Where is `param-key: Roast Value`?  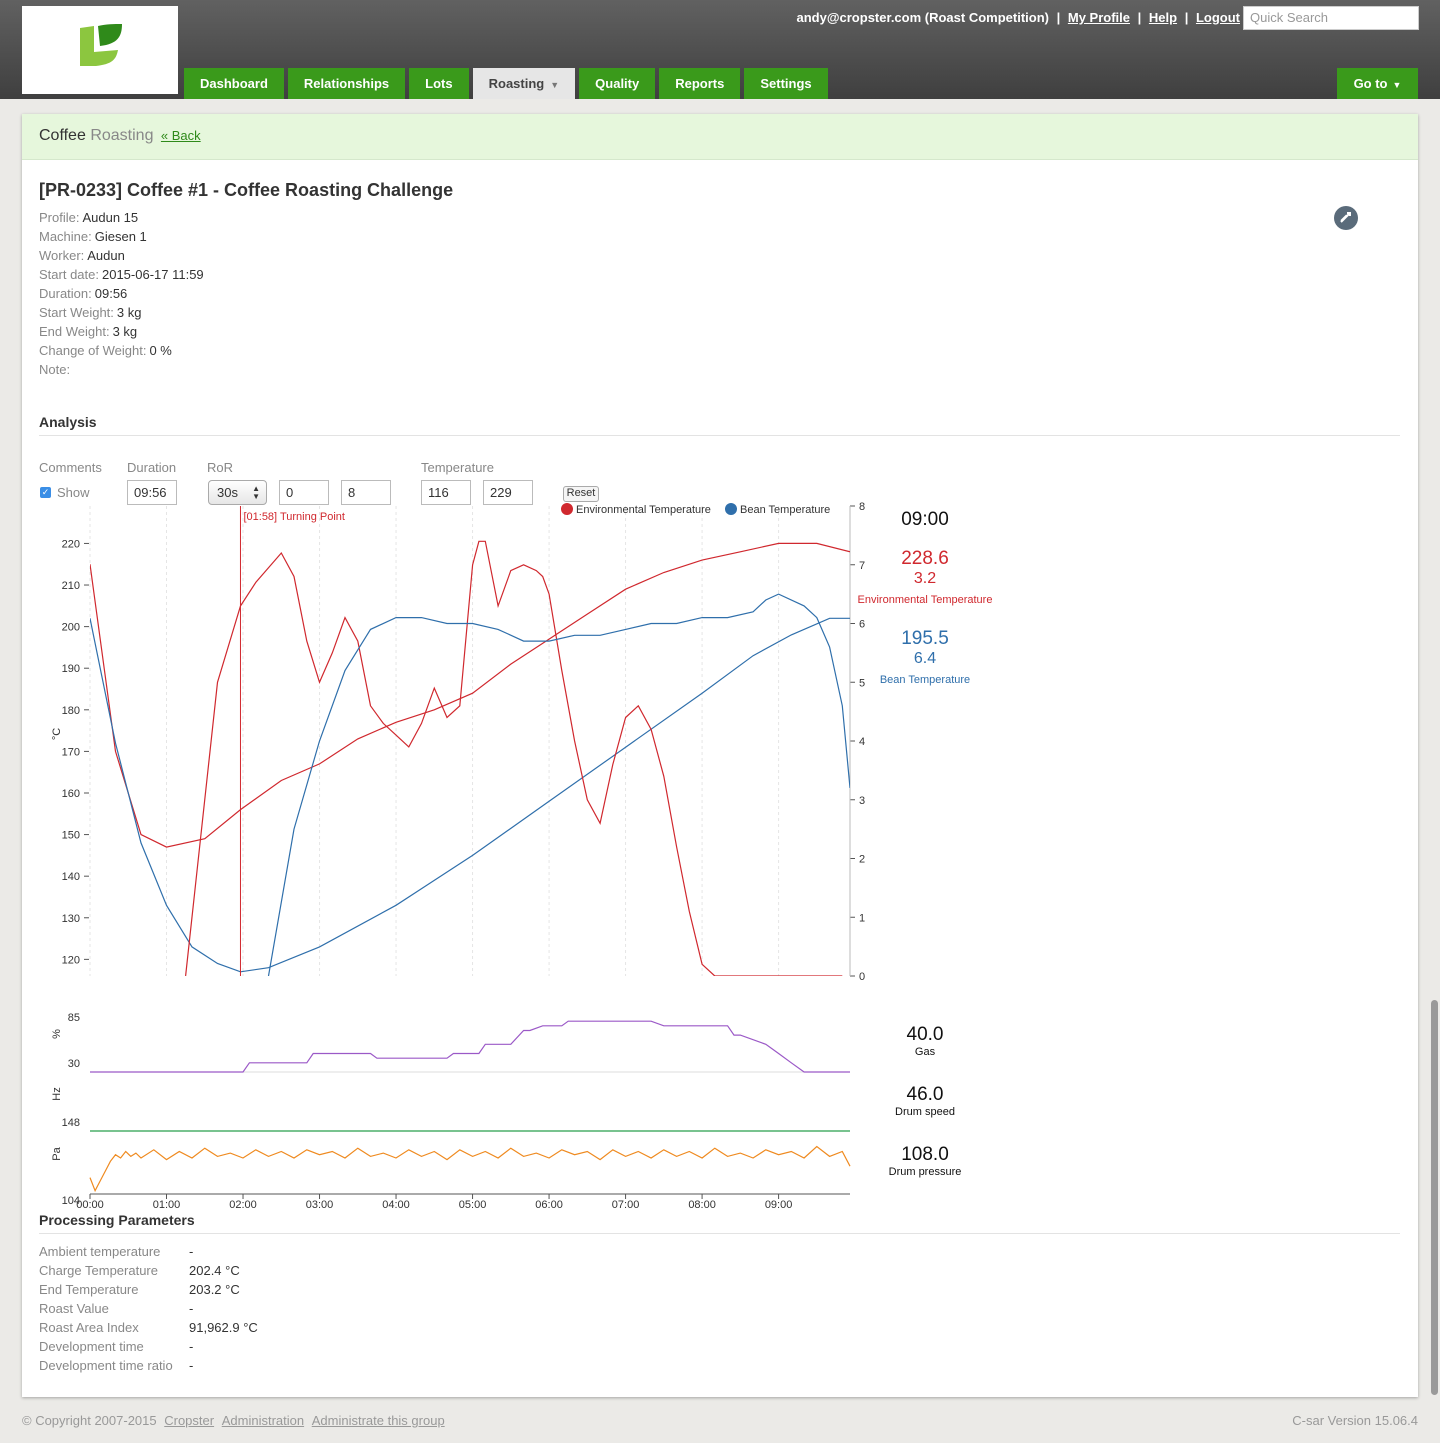
param-key: Roast Value is located at coordinates (74, 1308).